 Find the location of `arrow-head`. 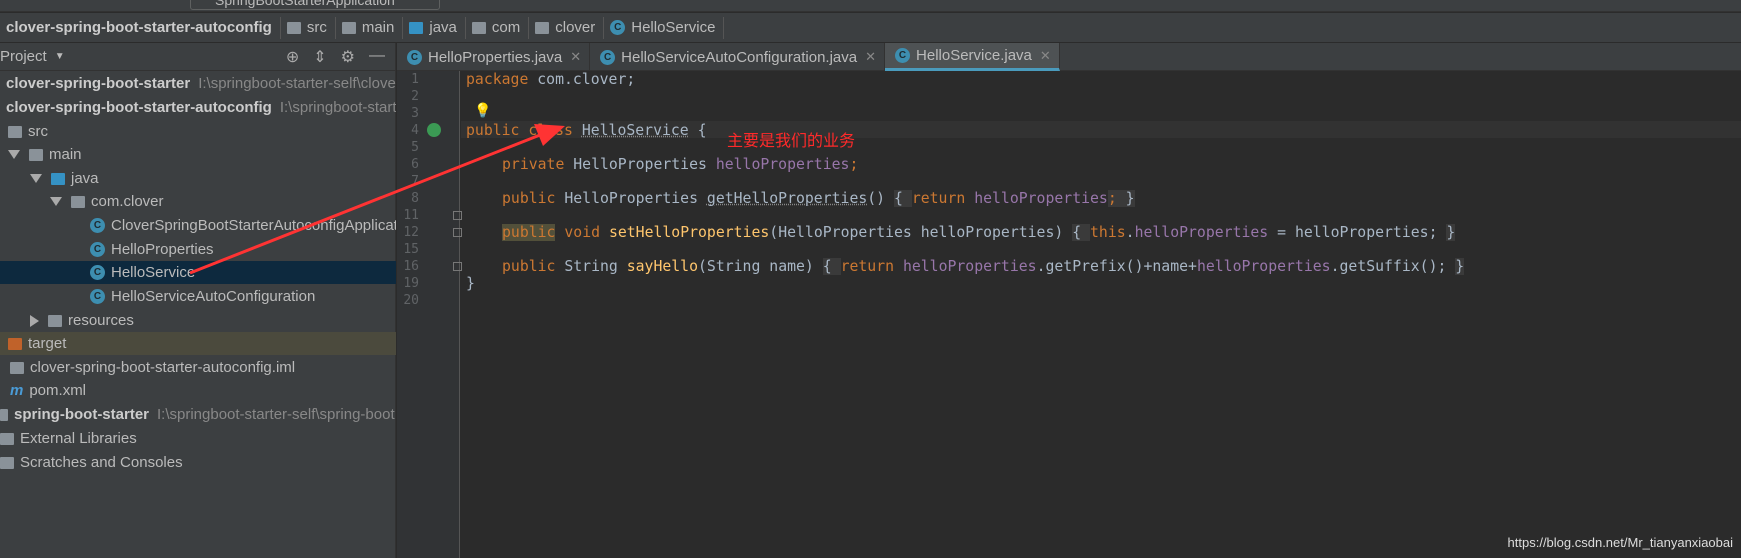

arrow-head is located at coordinates (549, 135).